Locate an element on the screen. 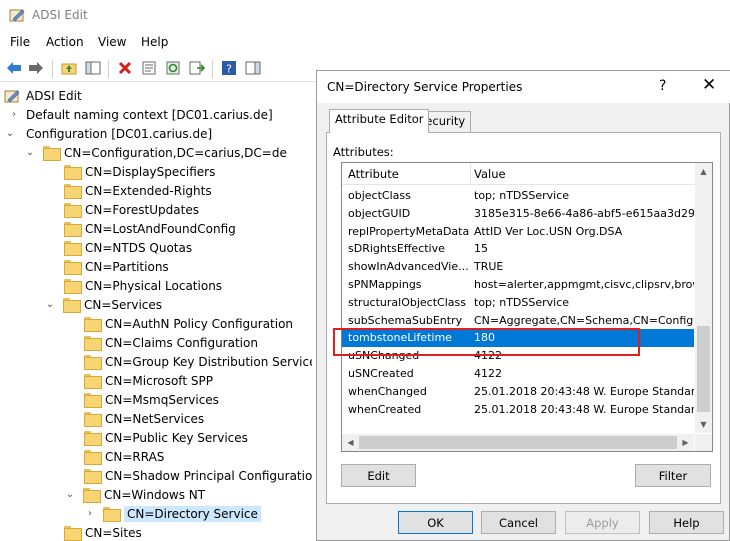 This screenshot has height=541, width=730. ok-button: OK is located at coordinates (435, 522).